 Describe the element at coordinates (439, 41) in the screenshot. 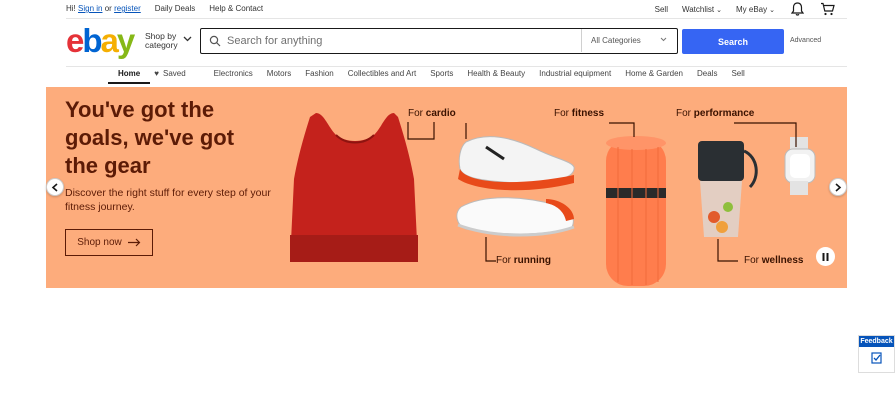

I see `search-box: Search for anything All Categories` at that location.